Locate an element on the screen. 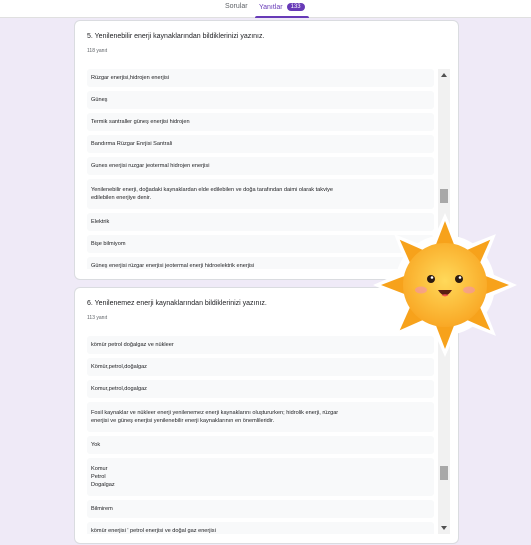  answer-text: Komur is located at coordinates (99, 469).